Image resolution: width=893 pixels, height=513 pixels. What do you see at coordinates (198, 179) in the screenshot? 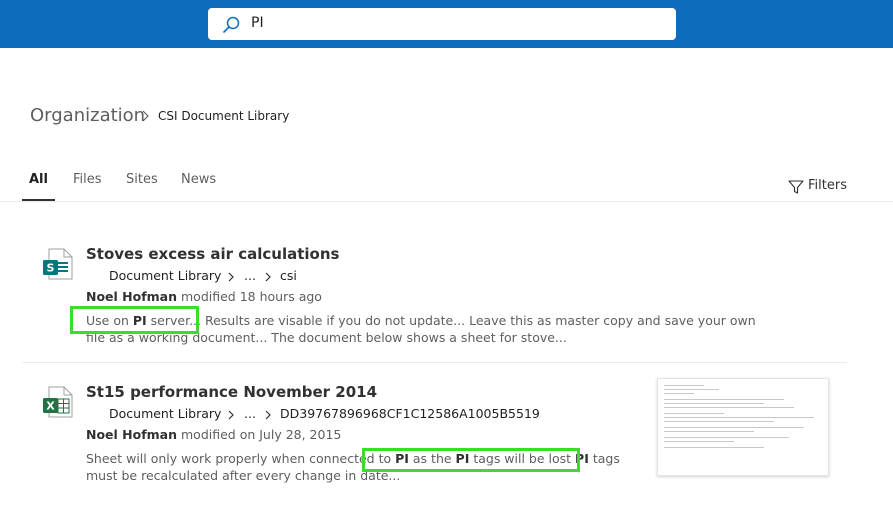
I see `tab-news: News` at bounding box center [198, 179].